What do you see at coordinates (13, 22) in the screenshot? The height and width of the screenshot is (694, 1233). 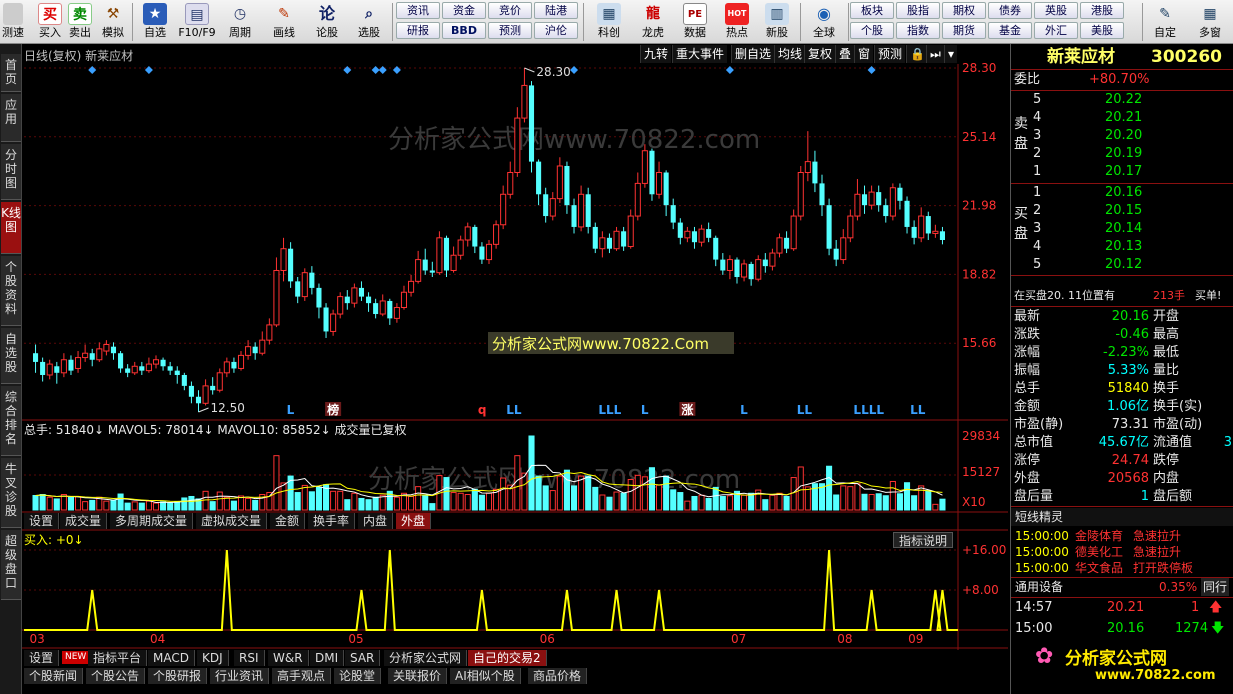 I see `speed-button: 测速` at bounding box center [13, 22].